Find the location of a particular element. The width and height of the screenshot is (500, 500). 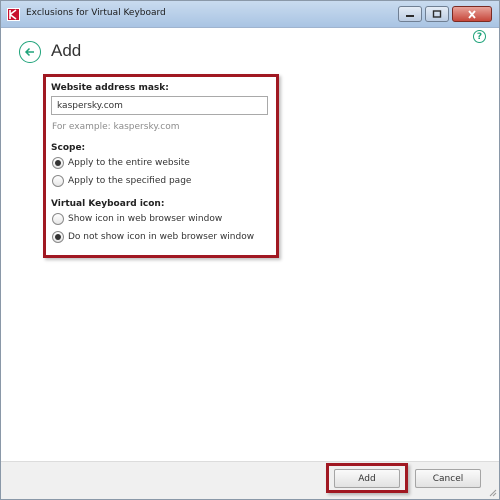

website-mask-input is located at coordinates (159, 105).